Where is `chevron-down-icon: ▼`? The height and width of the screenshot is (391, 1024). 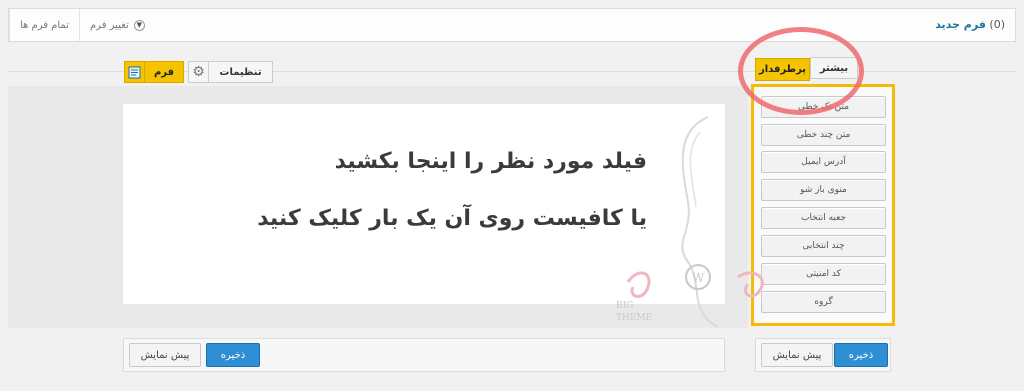 chevron-down-icon: ▼ is located at coordinates (139, 25).